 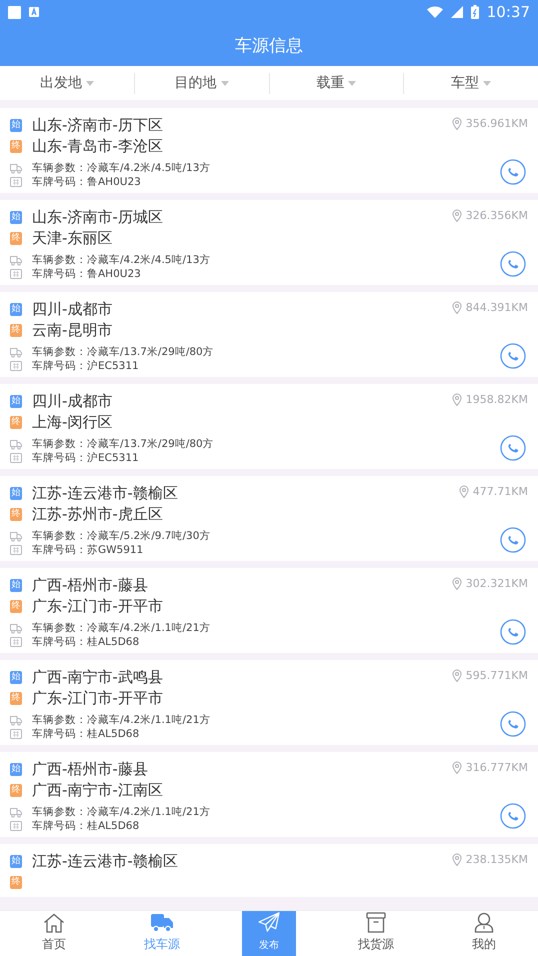 I want to click on distance-text: 316.777KM, so click(x=497, y=767).